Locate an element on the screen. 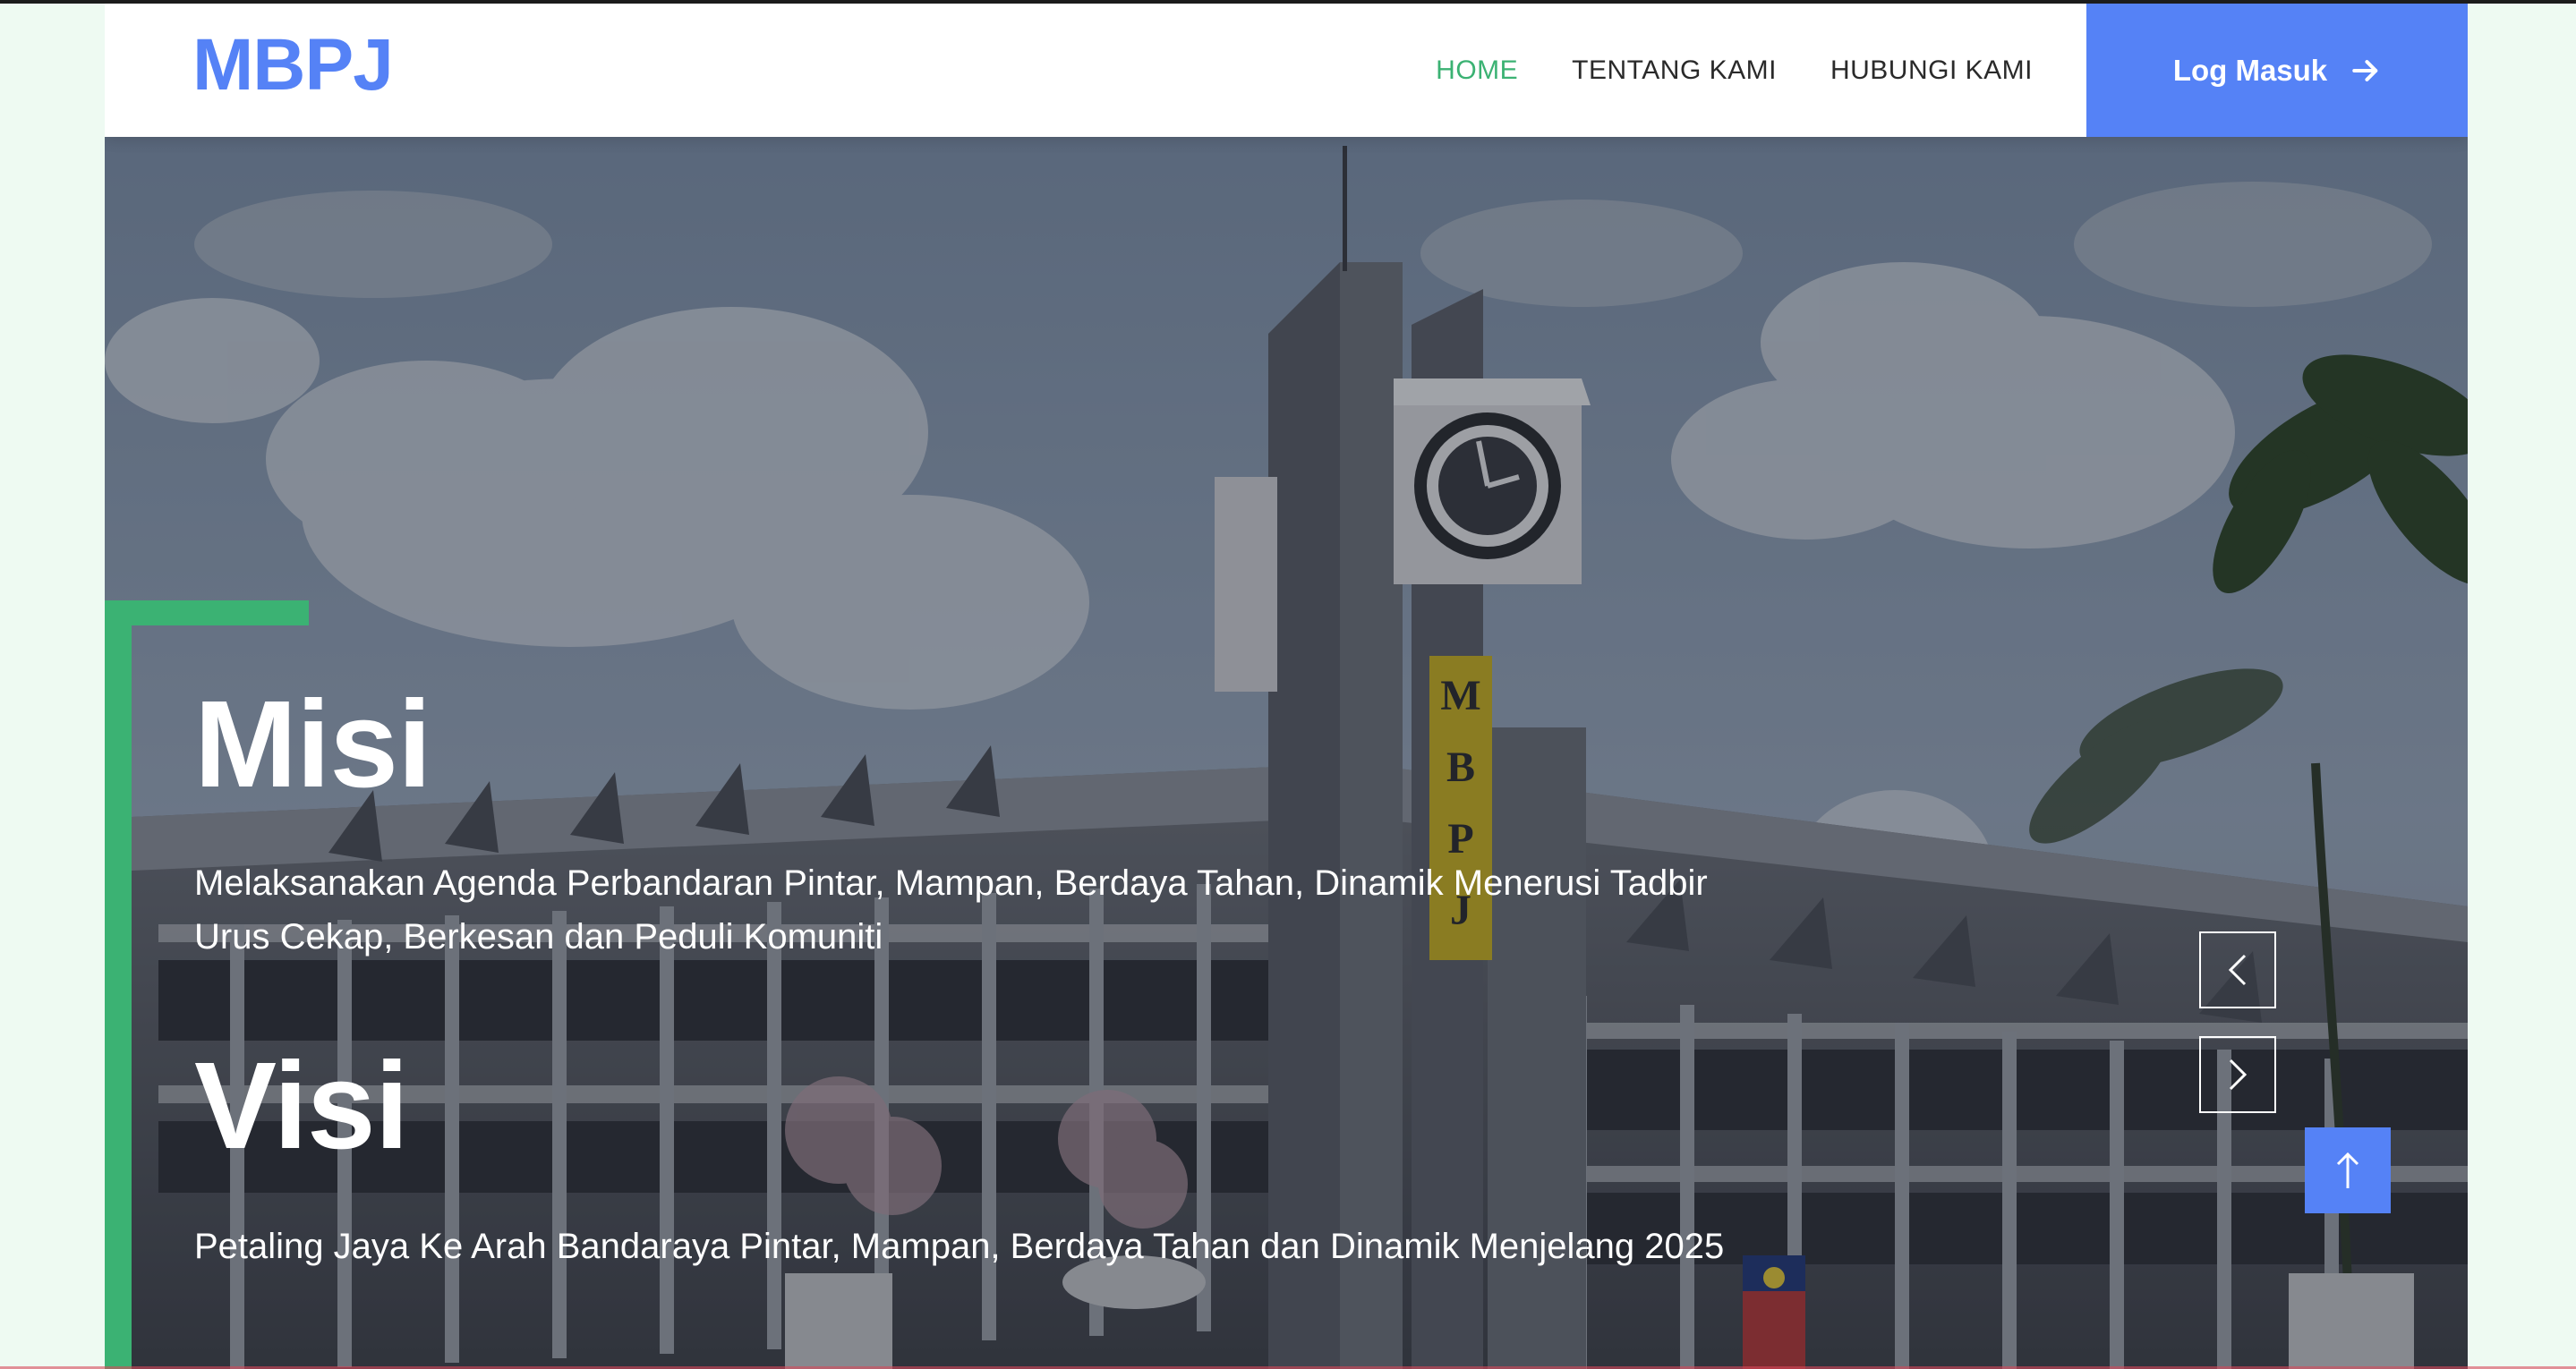  site-logo: MBPJ is located at coordinates (293, 65).